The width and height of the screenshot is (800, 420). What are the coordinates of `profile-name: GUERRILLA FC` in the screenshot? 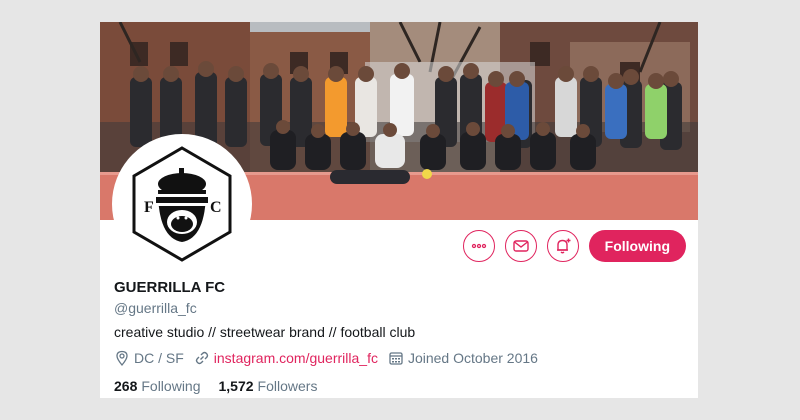 It's located at (170, 287).